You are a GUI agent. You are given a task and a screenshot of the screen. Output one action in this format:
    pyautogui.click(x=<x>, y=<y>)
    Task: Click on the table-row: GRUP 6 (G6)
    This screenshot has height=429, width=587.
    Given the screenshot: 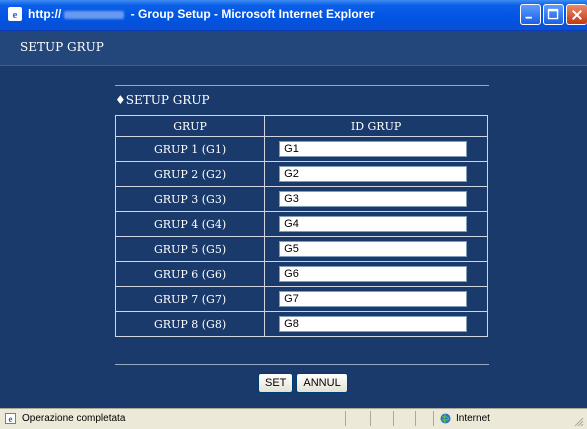 What is the action you would take?
    pyautogui.click(x=301, y=274)
    